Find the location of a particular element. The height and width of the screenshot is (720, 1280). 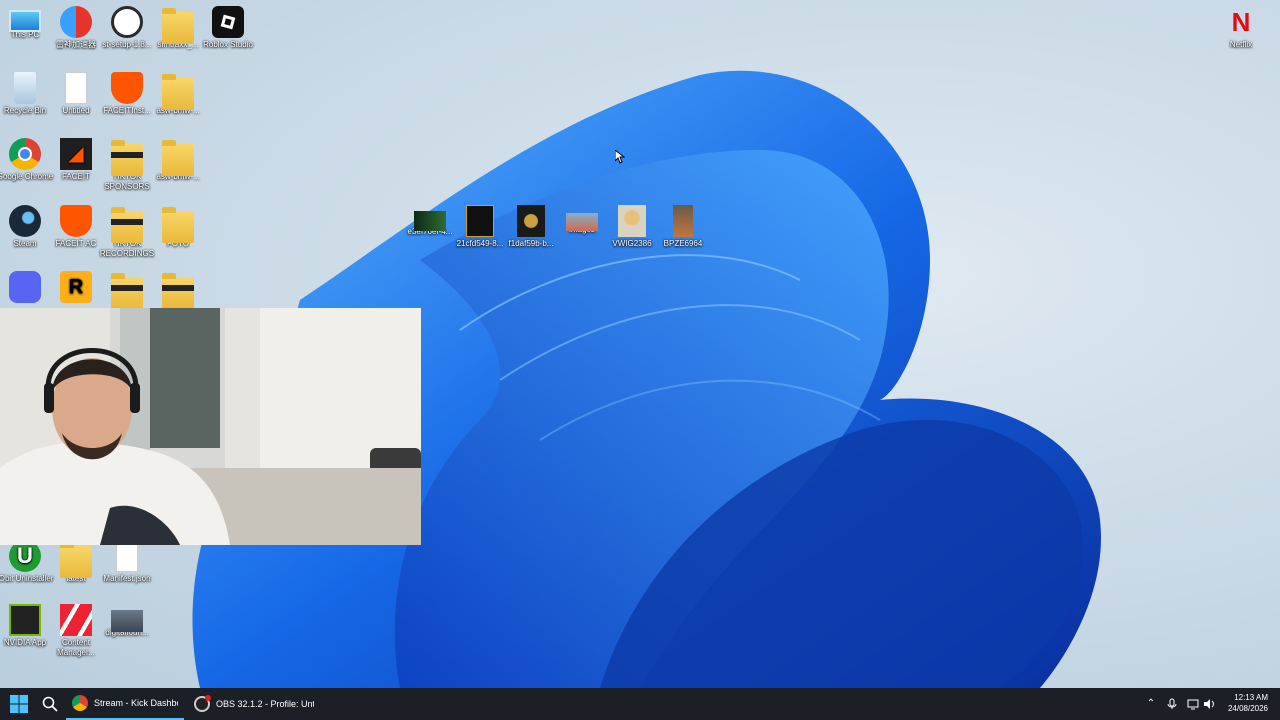

desktop-icon-netflix: N Netflix is located at coordinates (1241, 28).